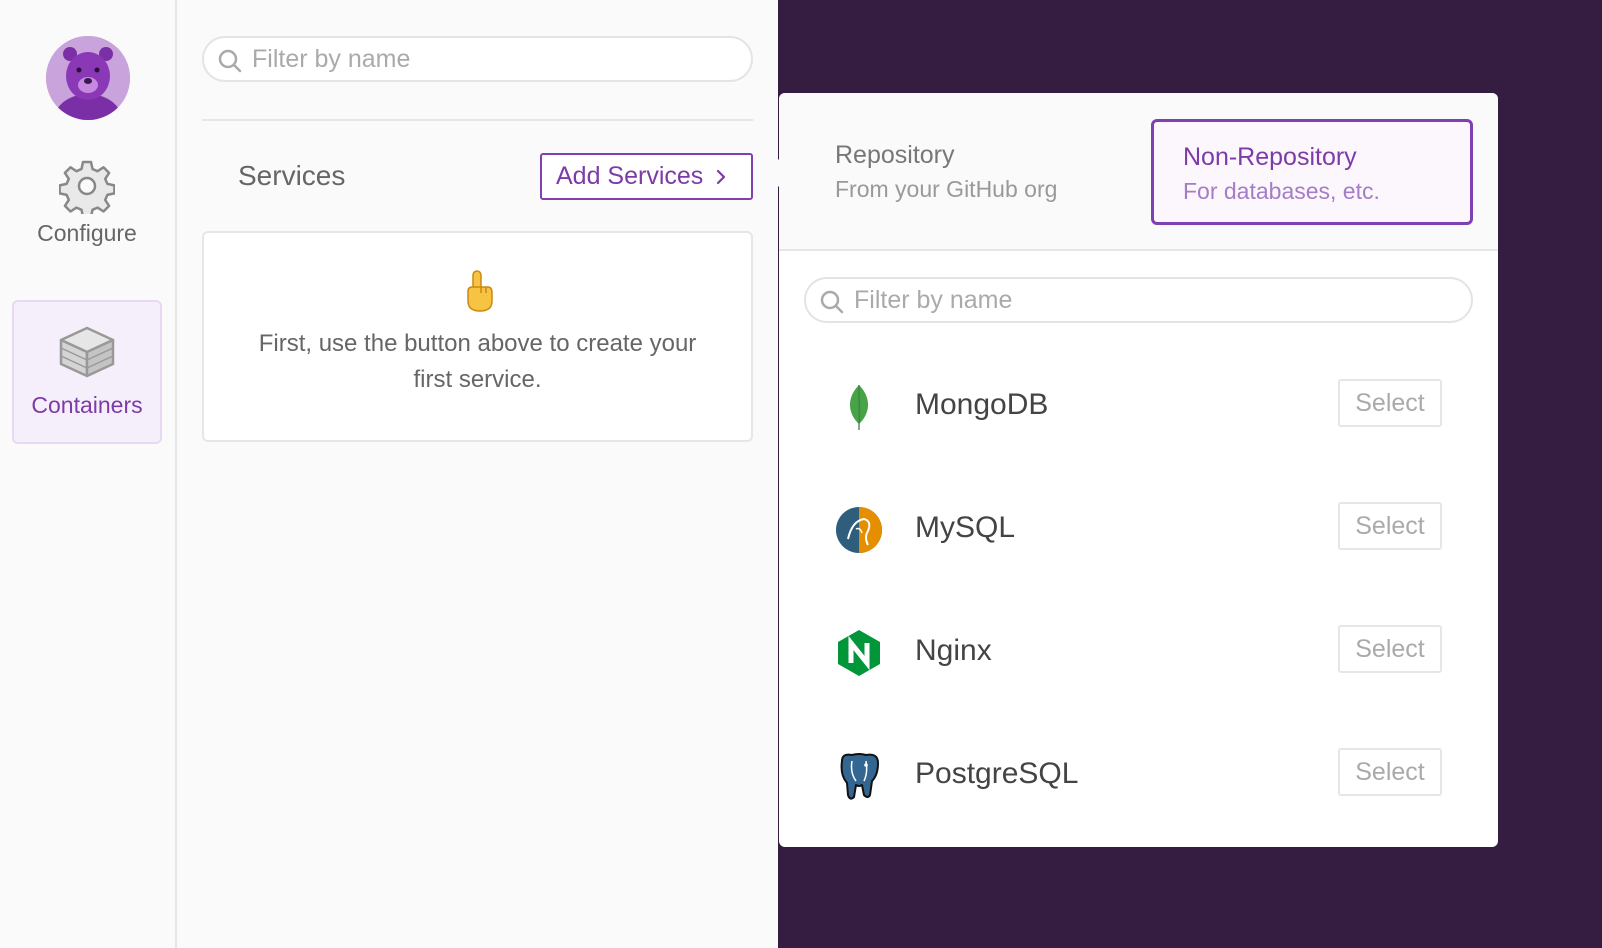 The width and height of the screenshot is (1602, 948). Describe the element at coordinates (721, 176) in the screenshot. I see `chevron-right-icon` at that location.